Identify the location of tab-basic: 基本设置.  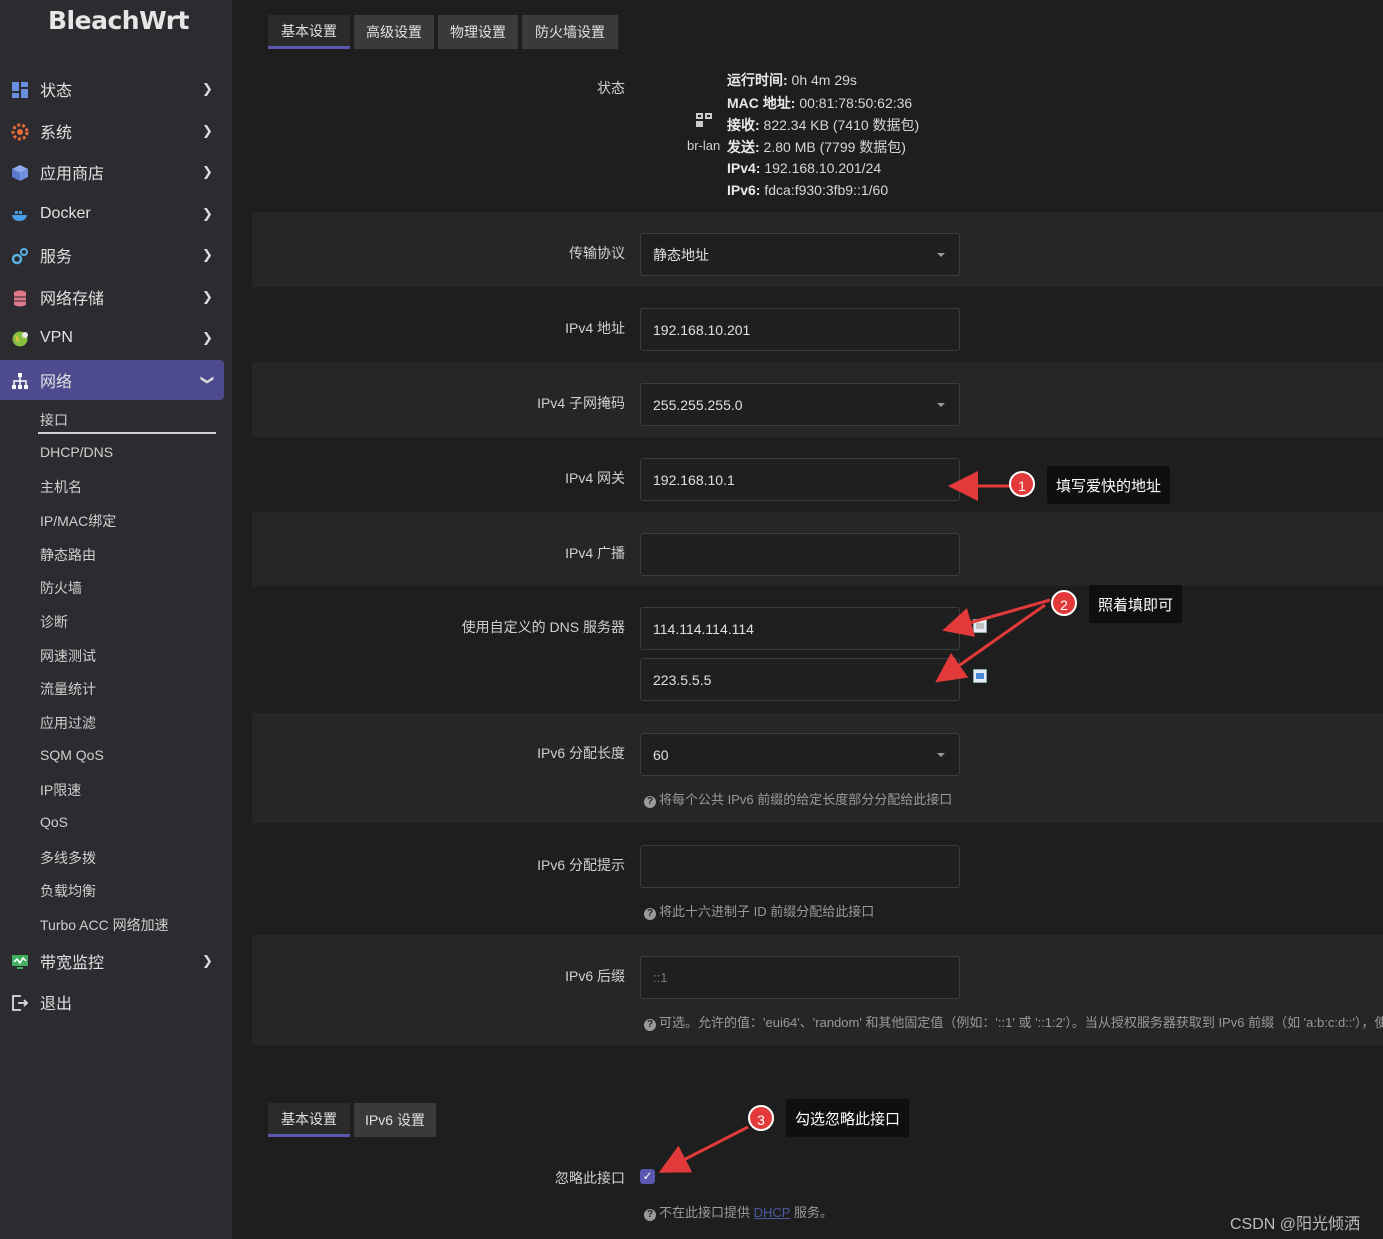
(309, 32).